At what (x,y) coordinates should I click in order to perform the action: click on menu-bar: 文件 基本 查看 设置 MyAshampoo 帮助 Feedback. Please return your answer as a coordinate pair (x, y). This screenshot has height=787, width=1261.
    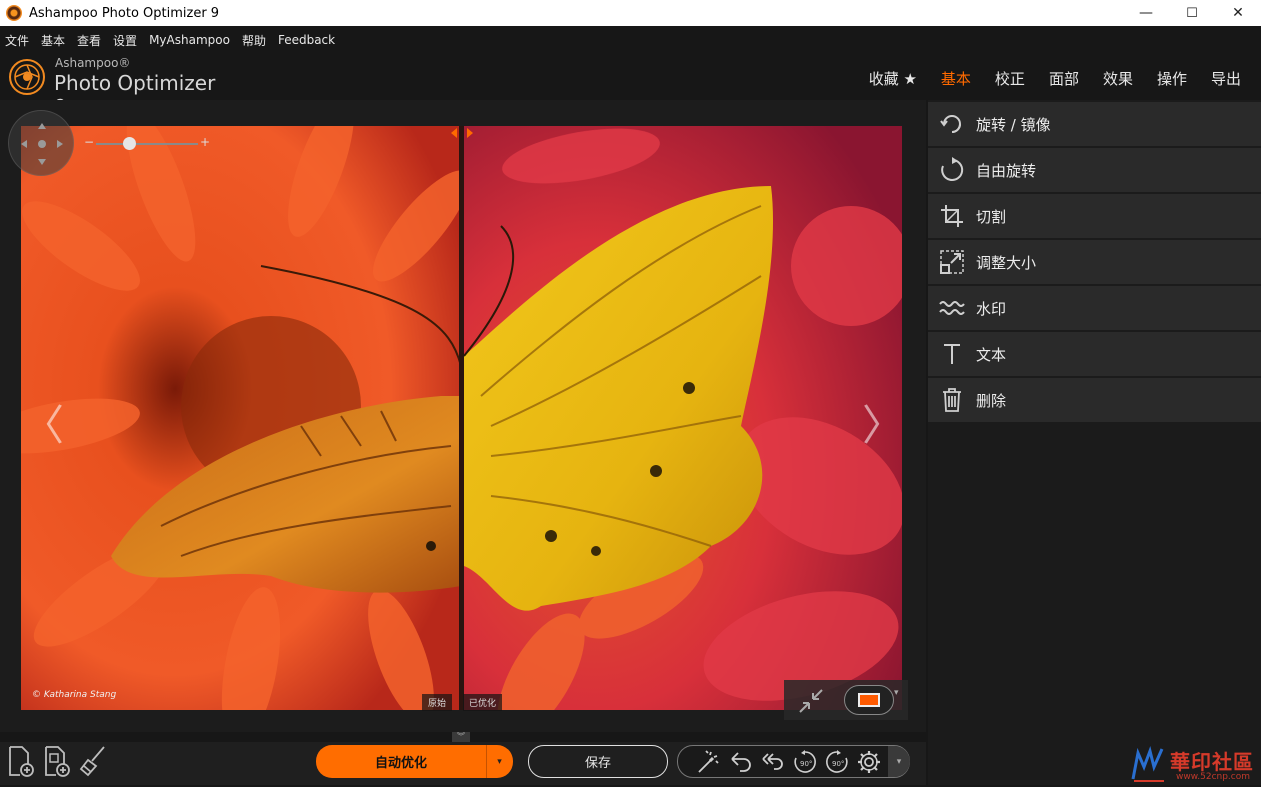
    Looking at the image, I should click on (630, 40).